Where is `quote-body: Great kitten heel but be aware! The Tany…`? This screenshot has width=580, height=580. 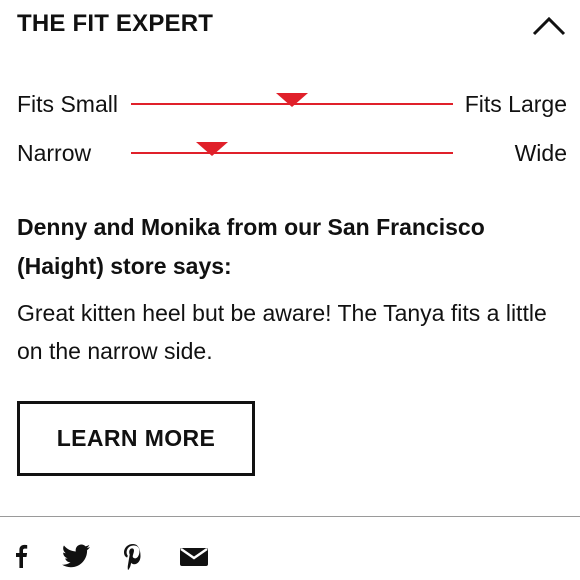
quote-body: Great kitten heel but be aware! The Tany… is located at coordinates (282, 332).